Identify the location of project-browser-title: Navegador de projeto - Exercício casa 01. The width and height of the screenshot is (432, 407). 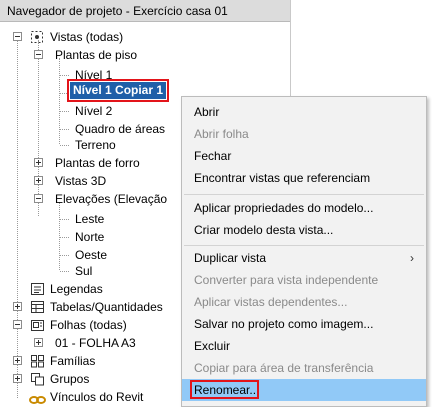
(145, 11).